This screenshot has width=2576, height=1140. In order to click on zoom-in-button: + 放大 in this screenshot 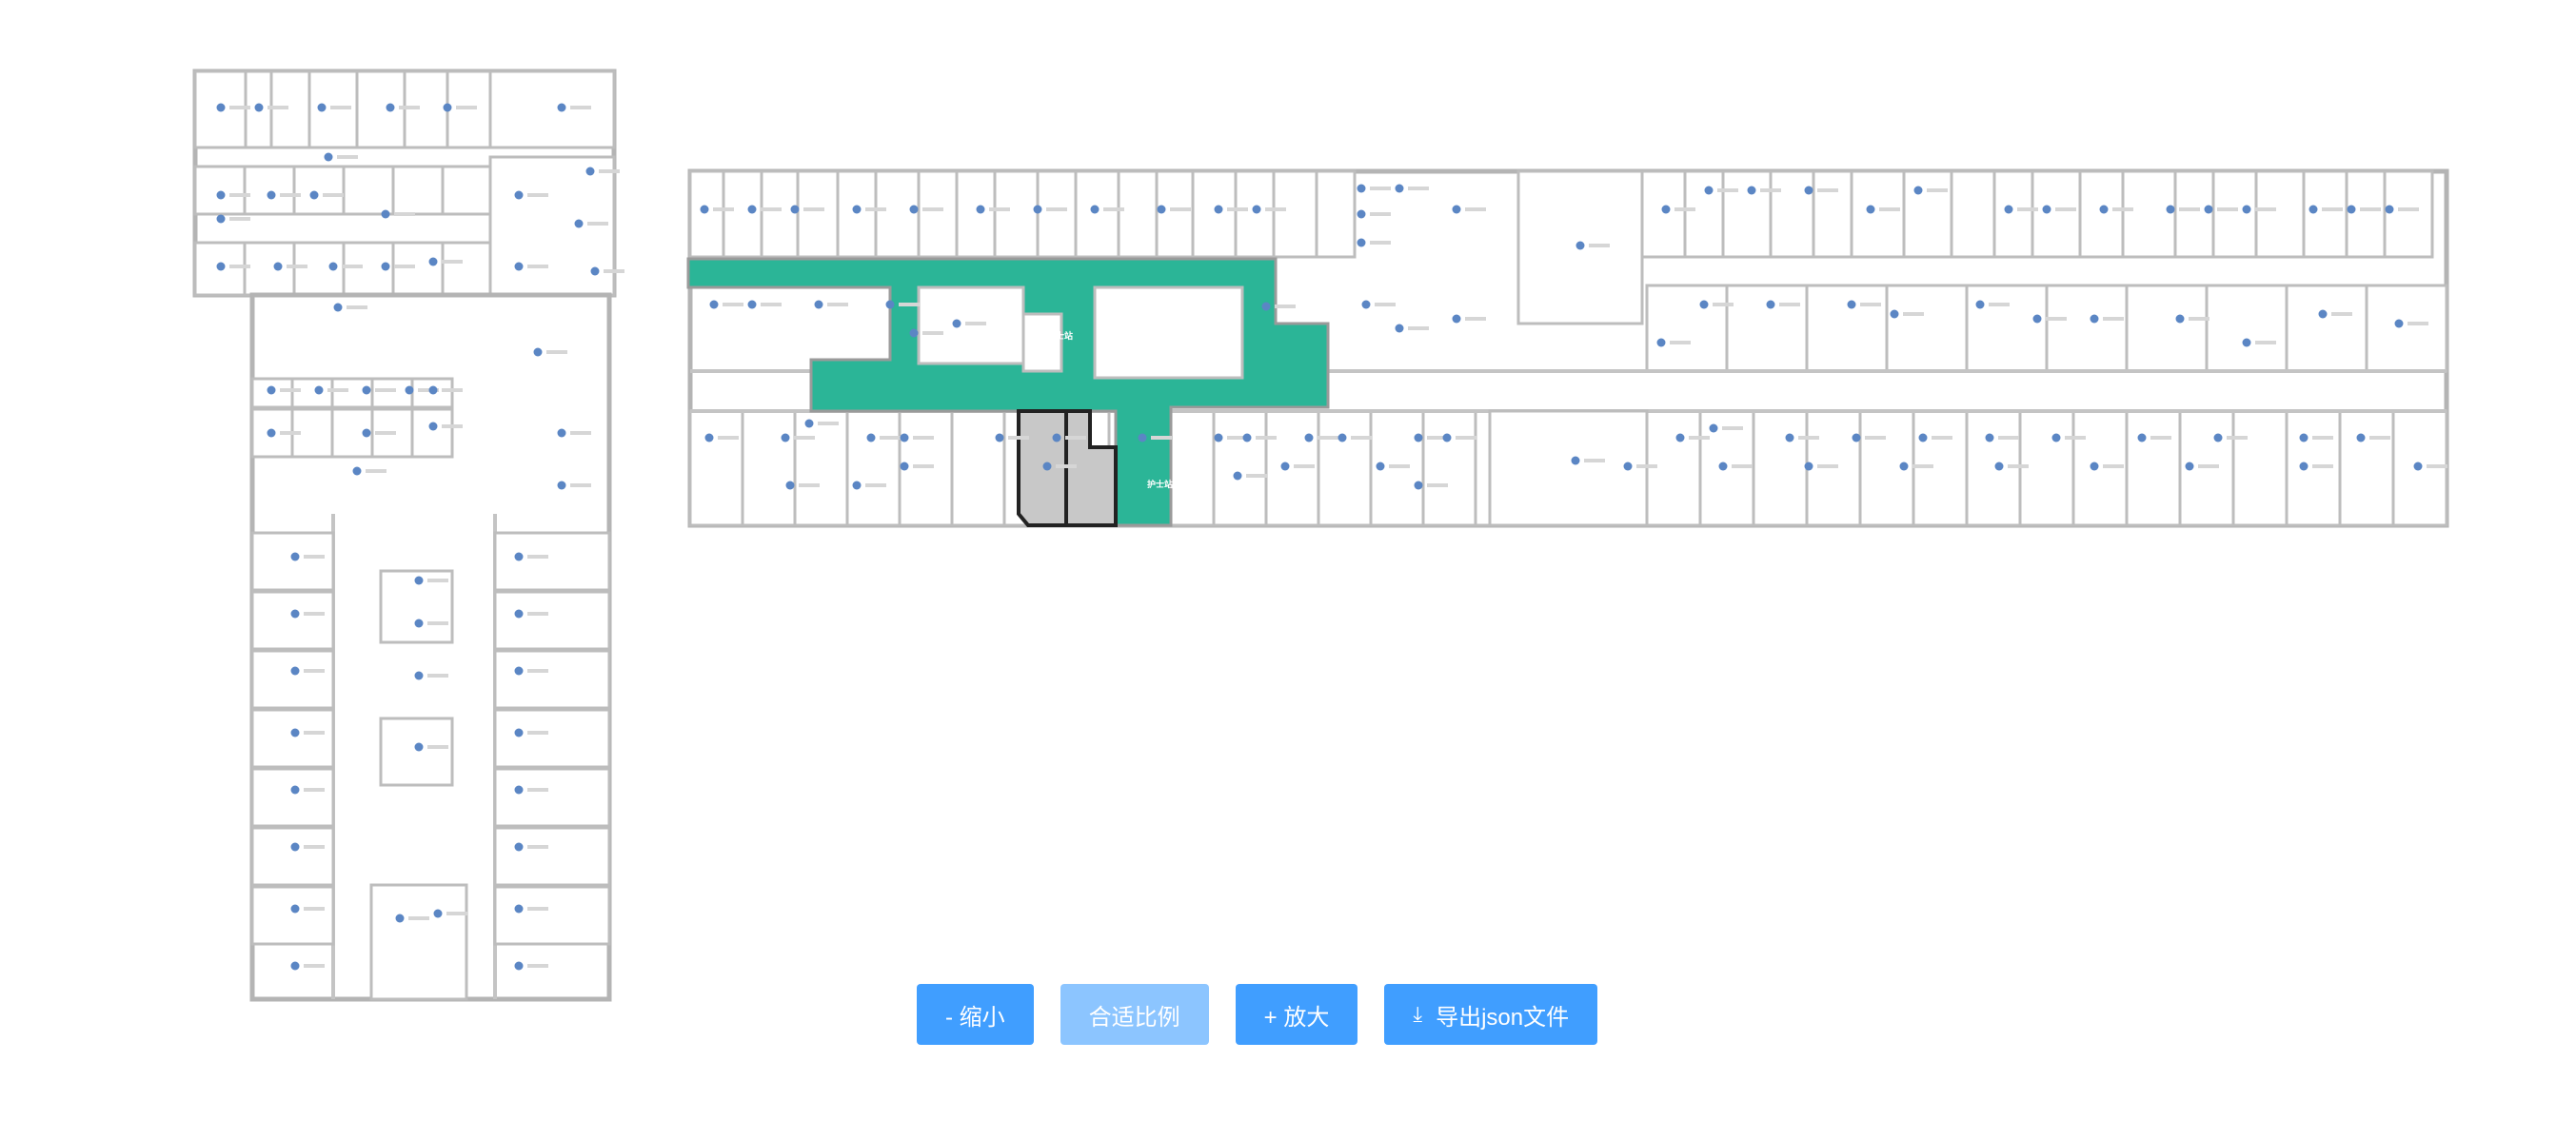, I will do `click(1296, 1014)`.